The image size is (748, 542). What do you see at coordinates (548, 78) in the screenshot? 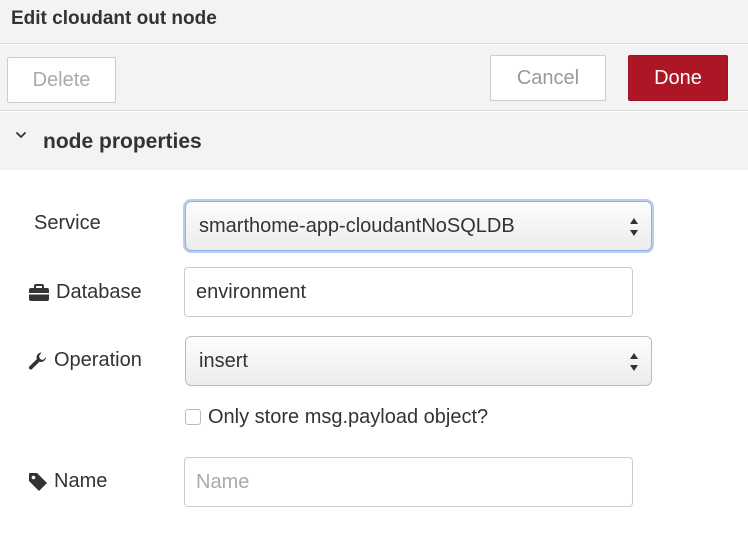
I see `cancel-button: Cancel` at bounding box center [548, 78].